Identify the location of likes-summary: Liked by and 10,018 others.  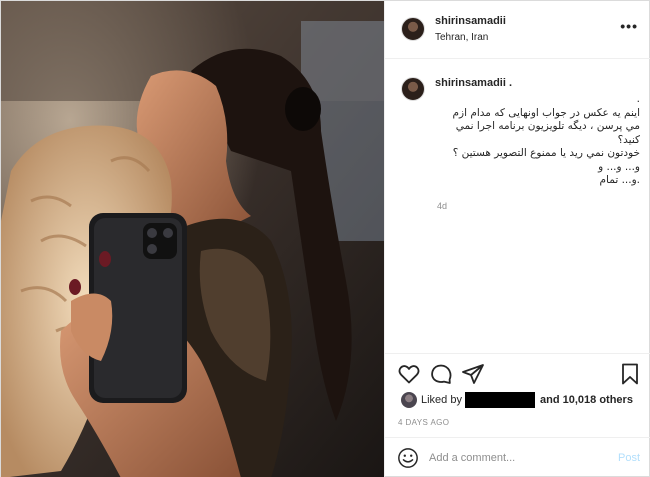
(517, 402).